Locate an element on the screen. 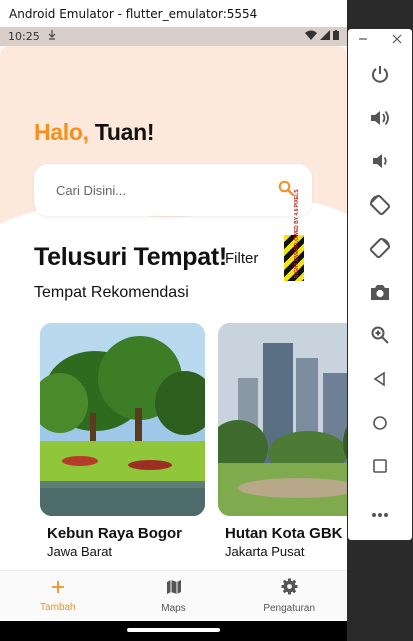 Image resolution: width=413 pixels, height=641 pixels. screenshot-button is located at coordinates (380, 294).